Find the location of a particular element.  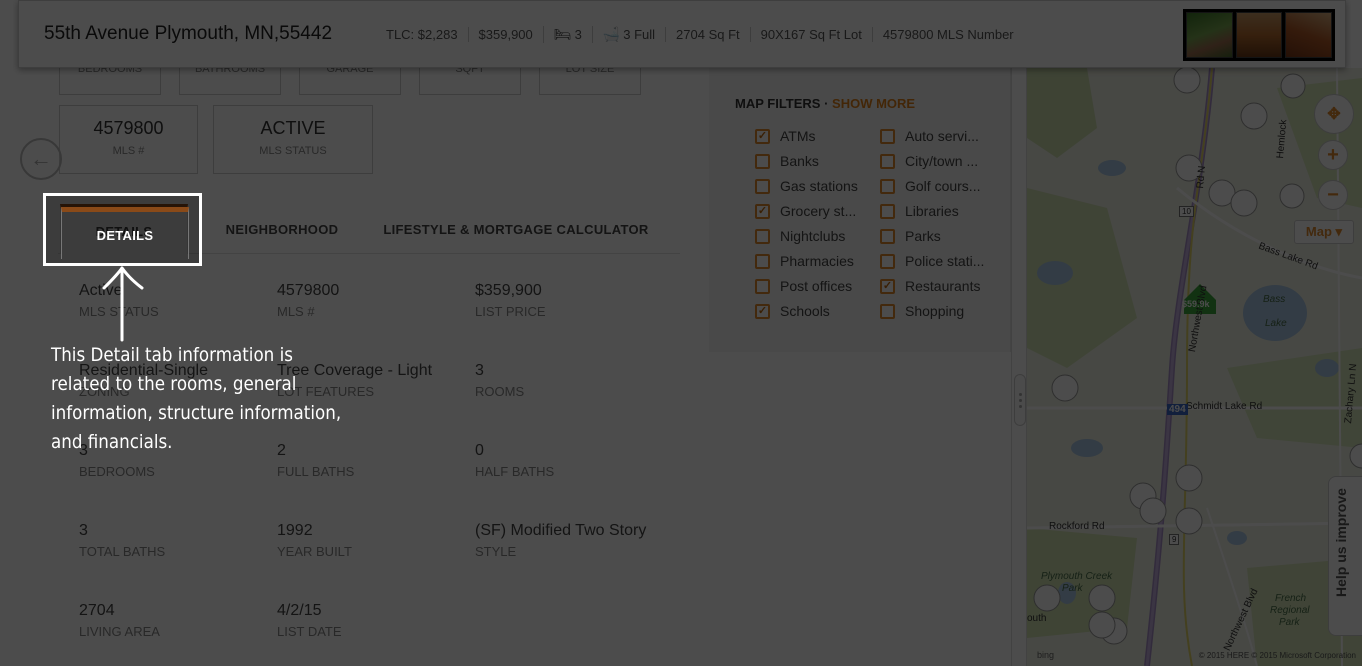

filter-label: Pharmacies is located at coordinates (817, 261).